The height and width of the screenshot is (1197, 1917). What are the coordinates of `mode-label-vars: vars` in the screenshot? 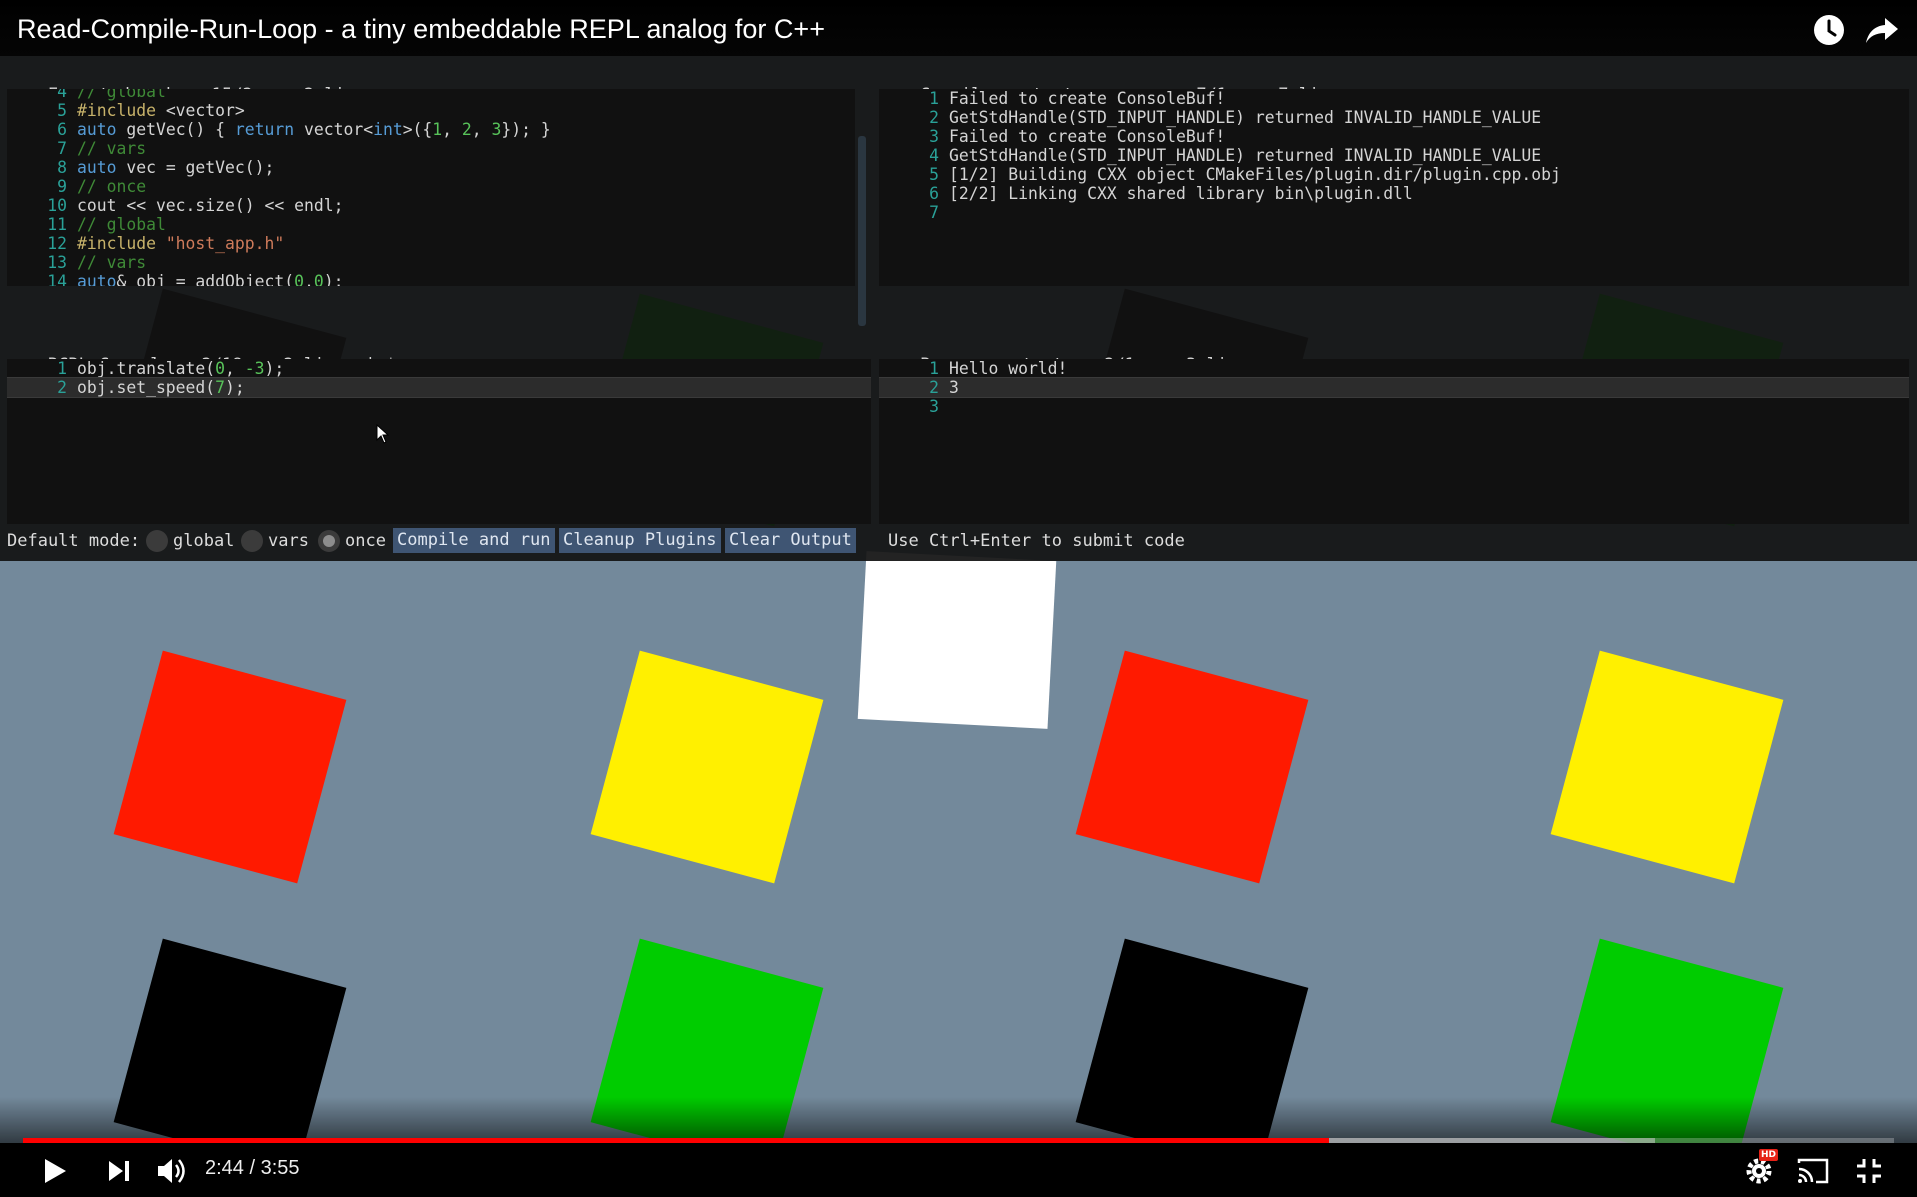 It's located at (288, 541).